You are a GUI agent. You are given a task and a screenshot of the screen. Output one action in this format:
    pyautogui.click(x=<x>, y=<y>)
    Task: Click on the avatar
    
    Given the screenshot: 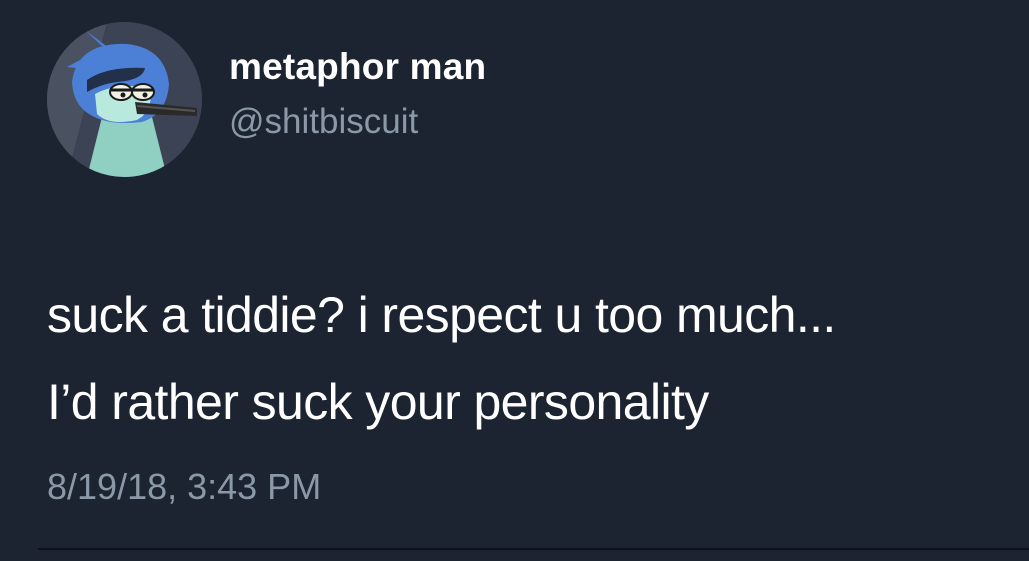 What is the action you would take?
    pyautogui.click(x=124, y=99)
    